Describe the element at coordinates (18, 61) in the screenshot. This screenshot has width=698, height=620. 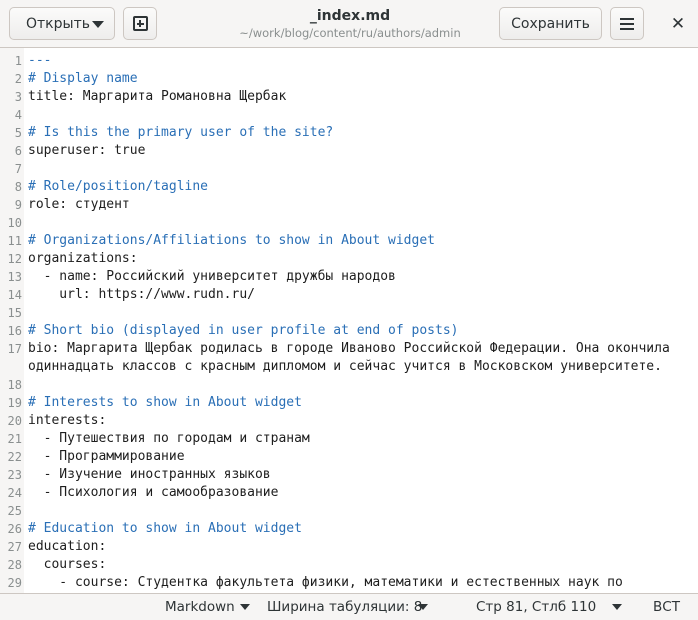
I see `line-number: 1` at that location.